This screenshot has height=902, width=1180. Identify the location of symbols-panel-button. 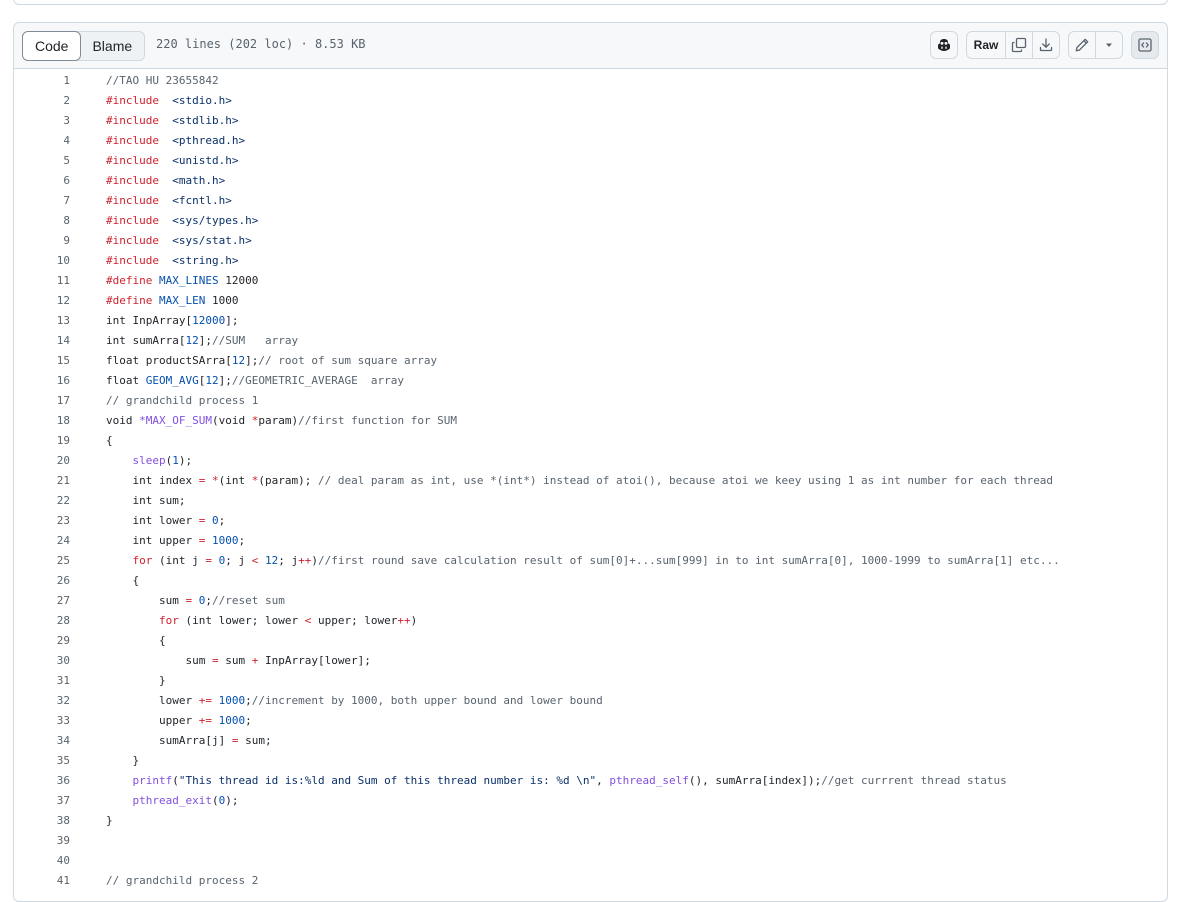
(1145, 45).